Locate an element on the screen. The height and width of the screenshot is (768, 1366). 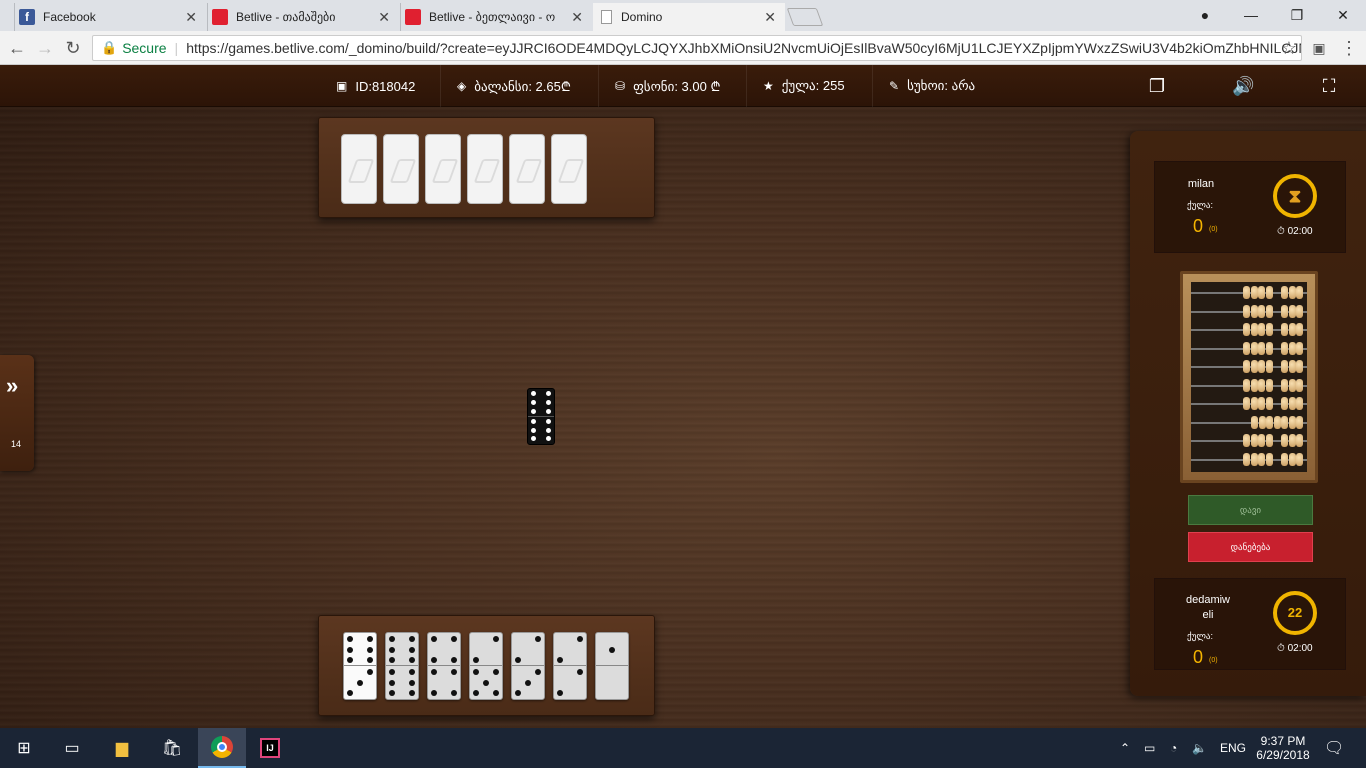
tab-betlive-main: Betlive - ბეთლაივი - ო ✕ is located at coordinates (496, 17).